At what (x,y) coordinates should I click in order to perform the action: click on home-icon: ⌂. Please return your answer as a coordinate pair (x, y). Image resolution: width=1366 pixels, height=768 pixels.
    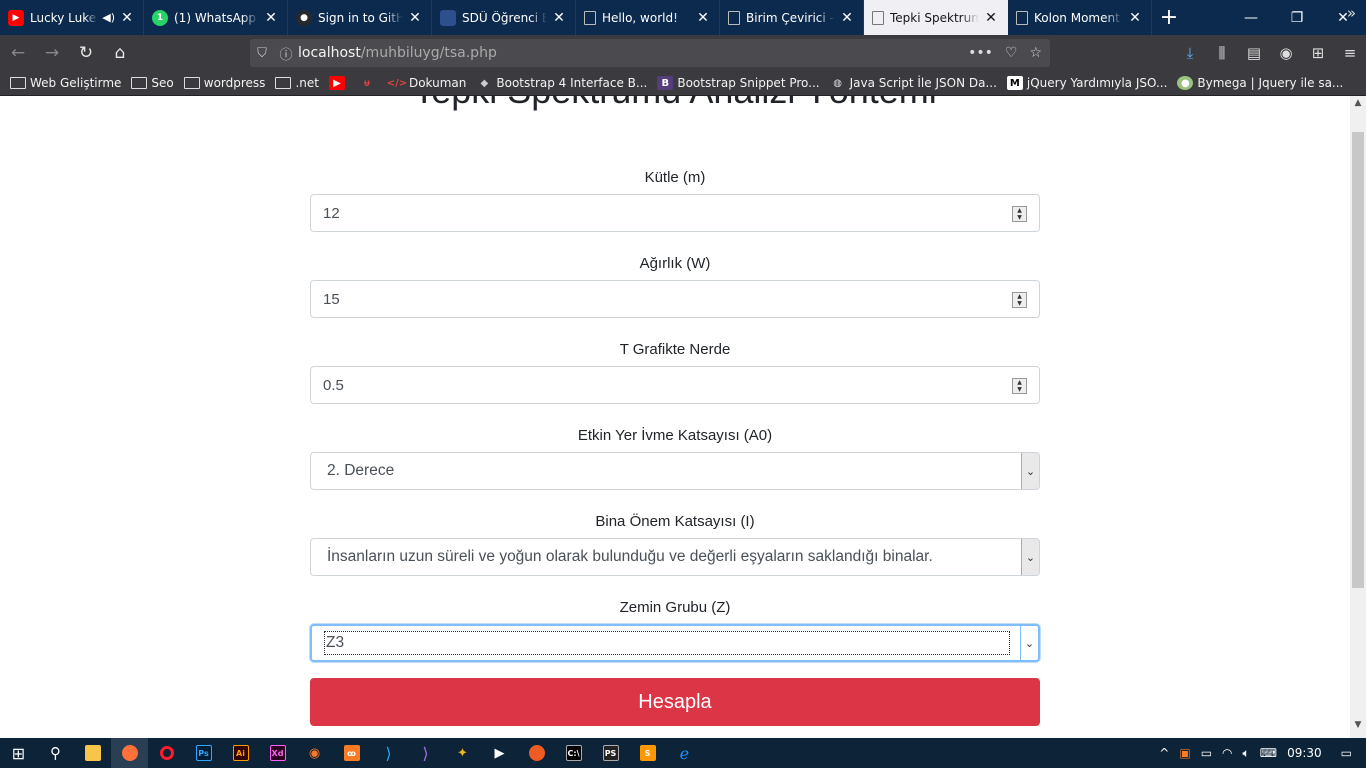
    Looking at the image, I should click on (120, 53).